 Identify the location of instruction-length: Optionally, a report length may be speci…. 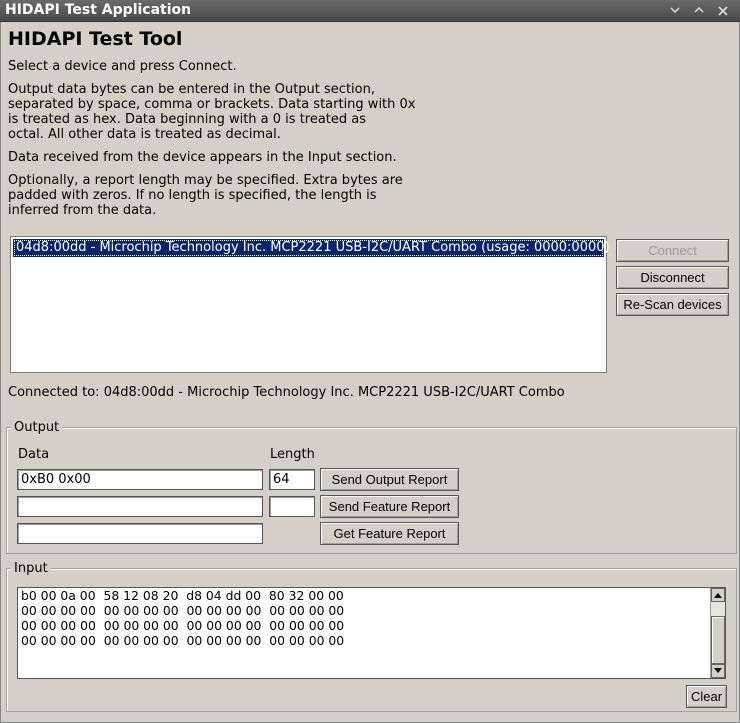
(205, 195).